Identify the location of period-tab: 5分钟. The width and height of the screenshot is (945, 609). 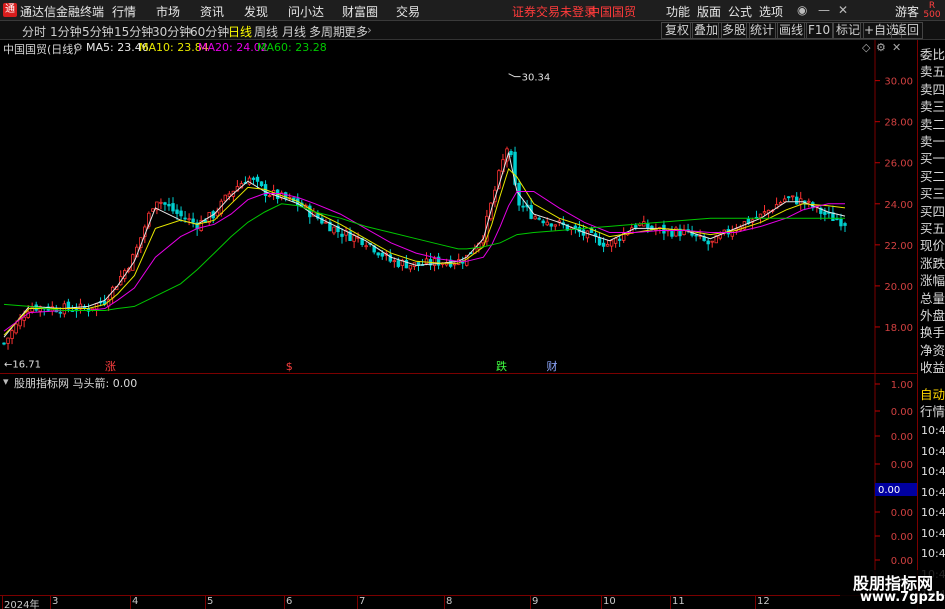
(98, 31).